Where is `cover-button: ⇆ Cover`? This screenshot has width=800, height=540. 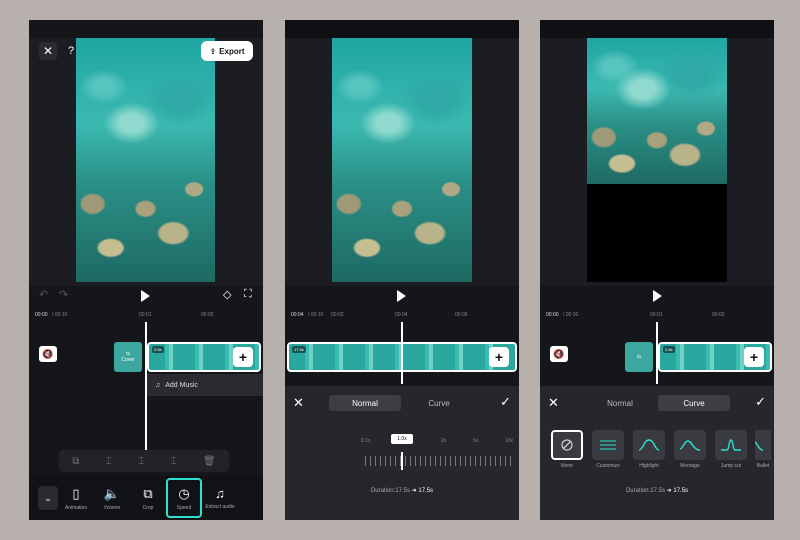
cover-button: ⇆ Cover is located at coordinates (128, 357).